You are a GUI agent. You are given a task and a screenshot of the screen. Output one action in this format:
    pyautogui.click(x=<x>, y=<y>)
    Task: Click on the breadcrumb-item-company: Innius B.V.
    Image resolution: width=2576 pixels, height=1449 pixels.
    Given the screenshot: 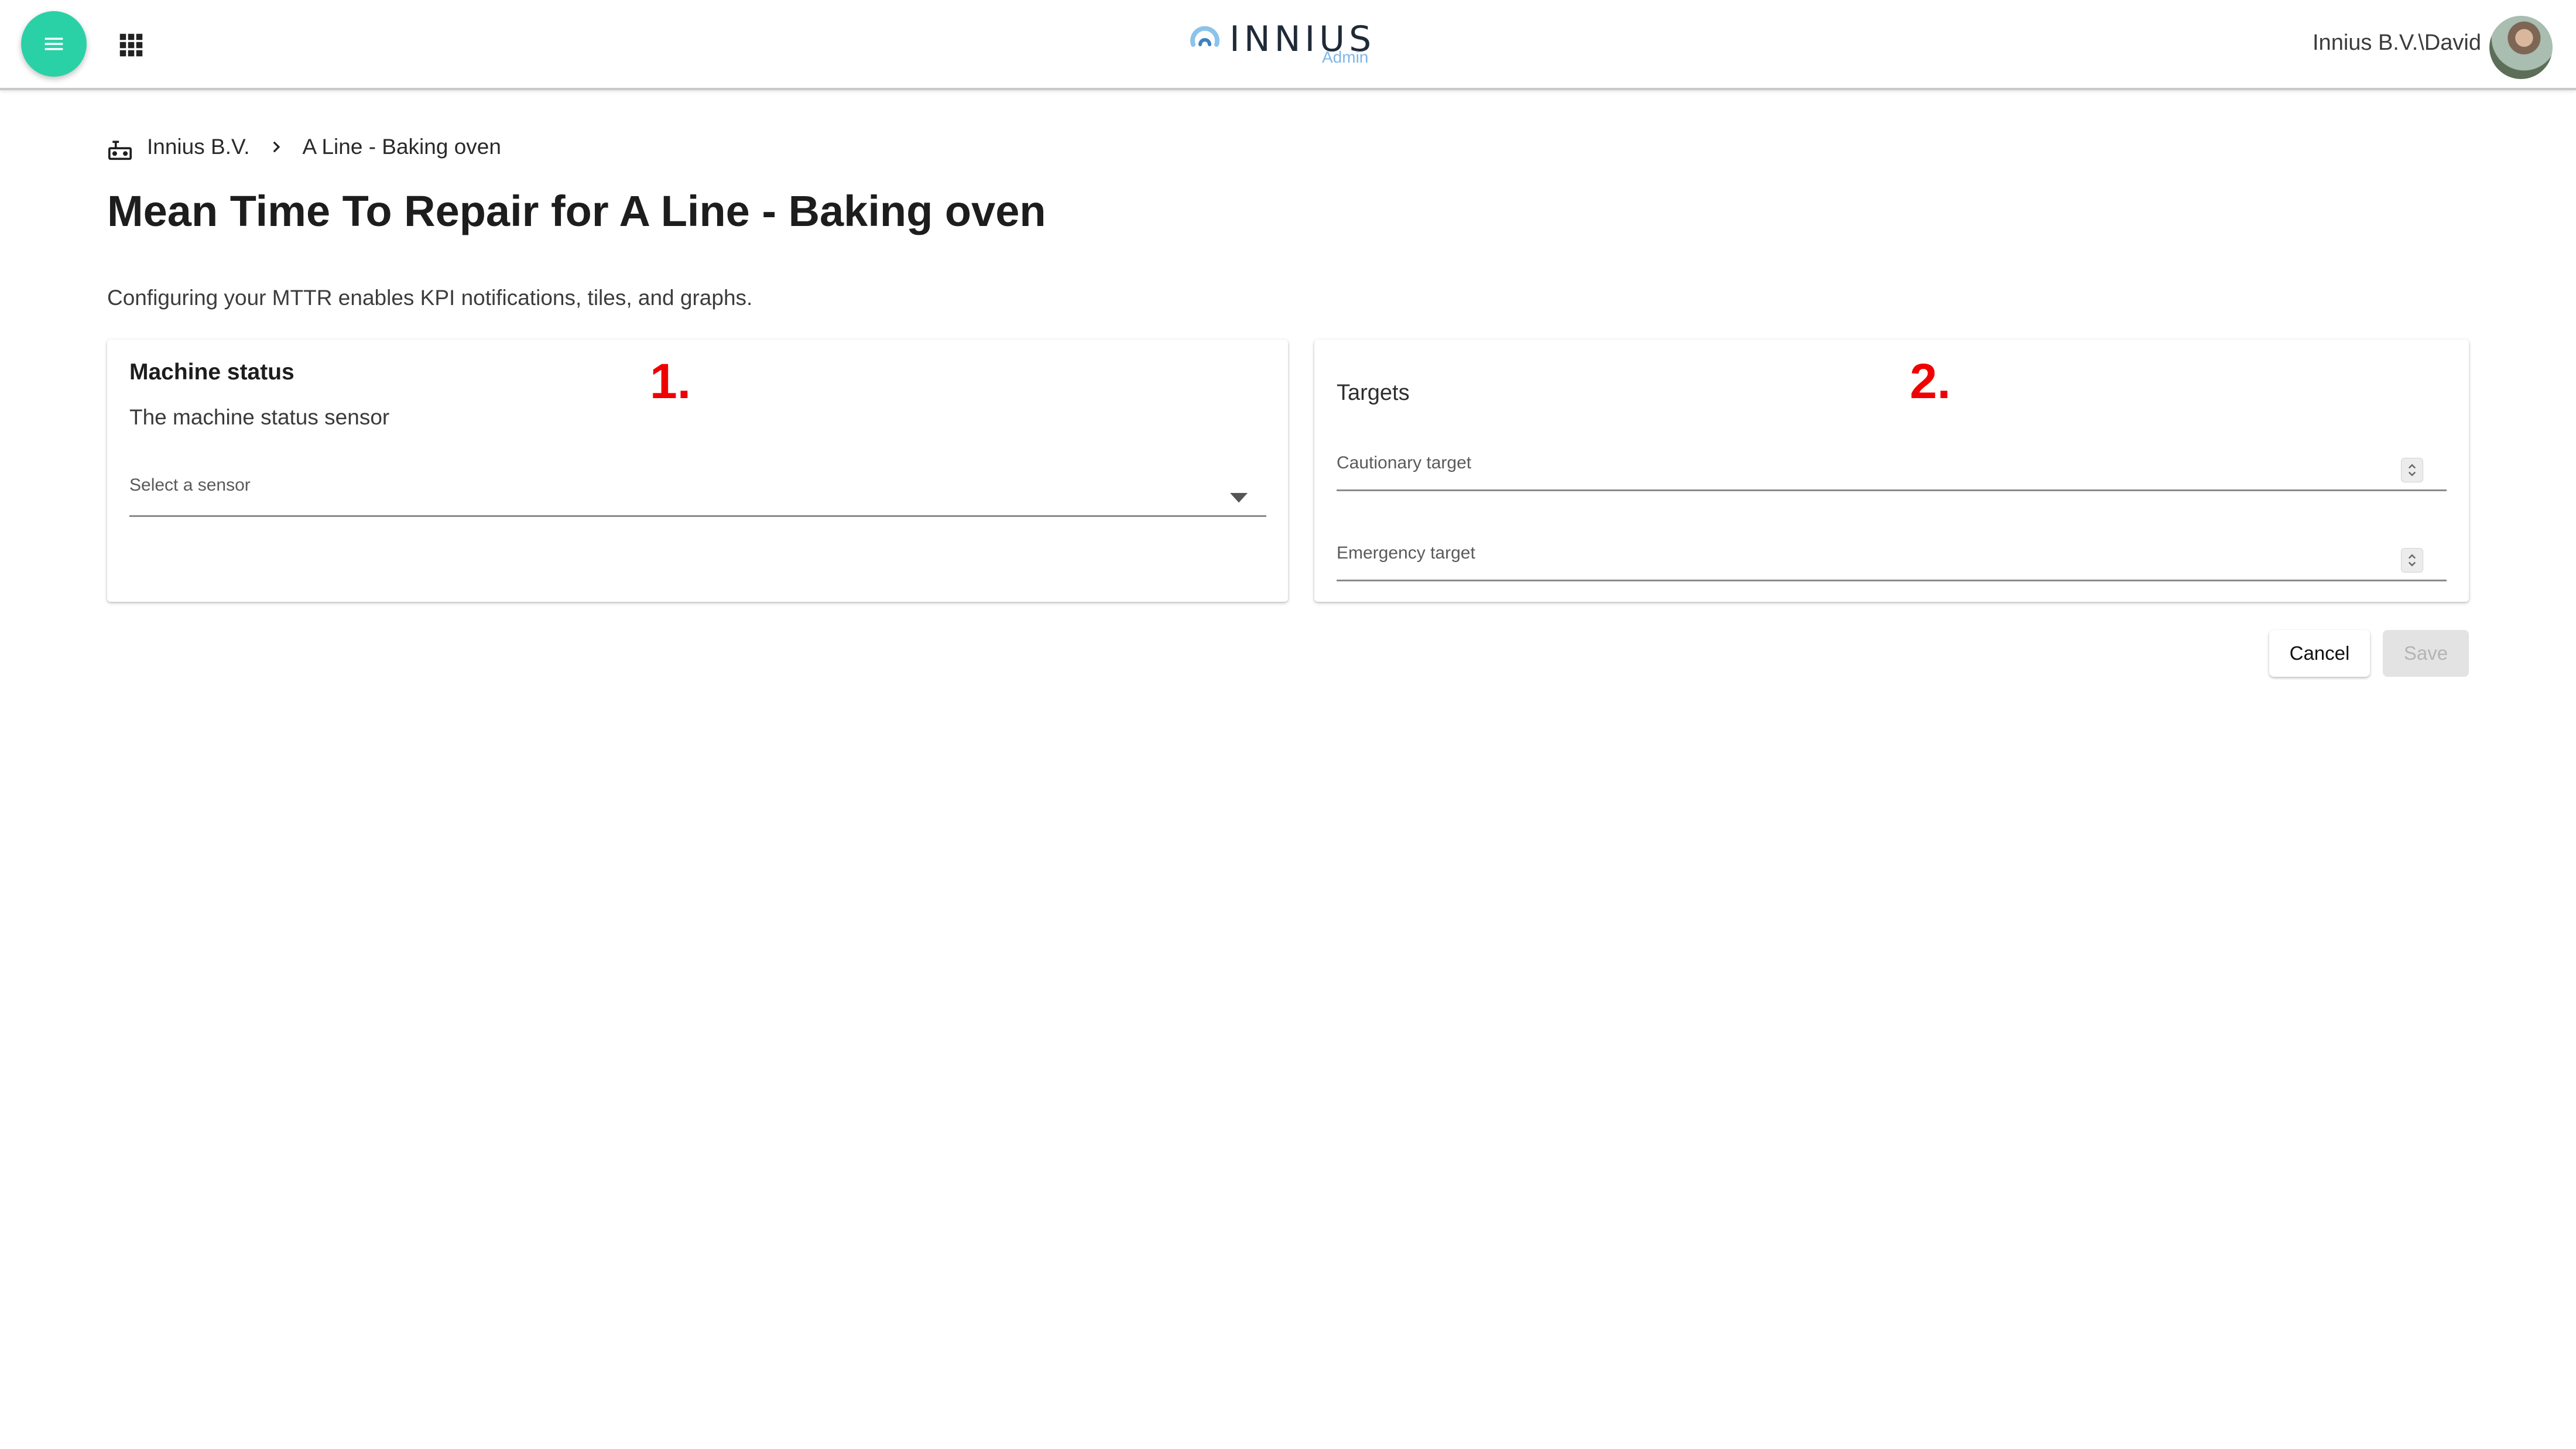 What is the action you would take?
    pyautogui.click(x=198, y=147)
    